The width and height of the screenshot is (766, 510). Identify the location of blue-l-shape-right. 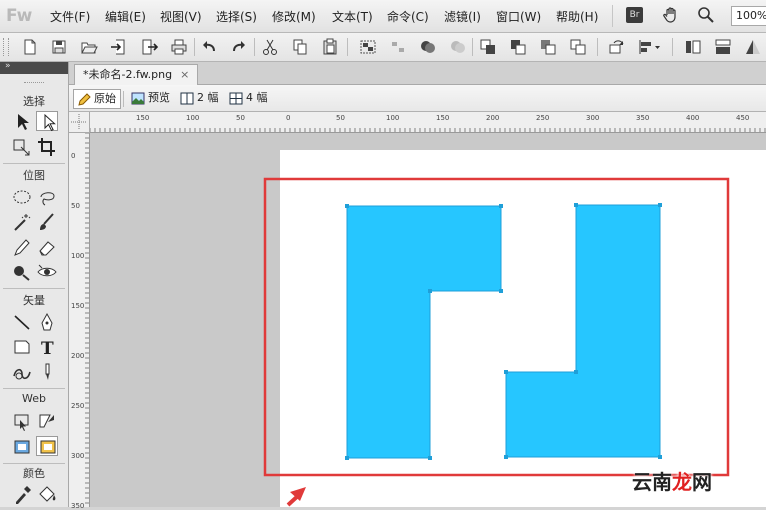
(583, 331).